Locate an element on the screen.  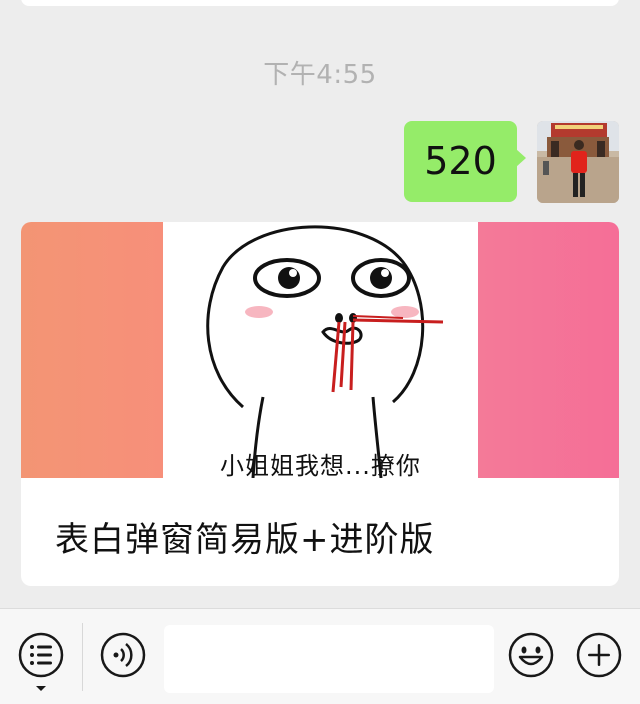
emoji-icon is located at coordinates (531, 657).